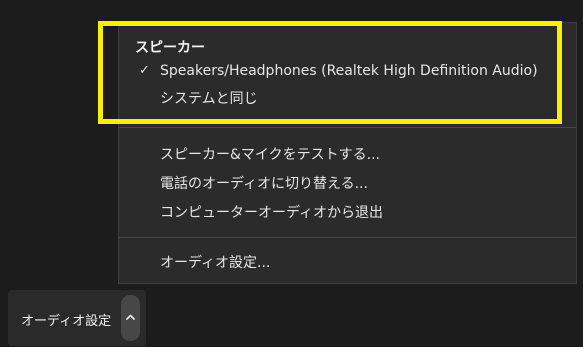 The width and height of the screenshot is (583, 356). What do you see at coordinates (291, 351) in the screenshot?
I see `bottom-strip` at bounding box center [291, 351].